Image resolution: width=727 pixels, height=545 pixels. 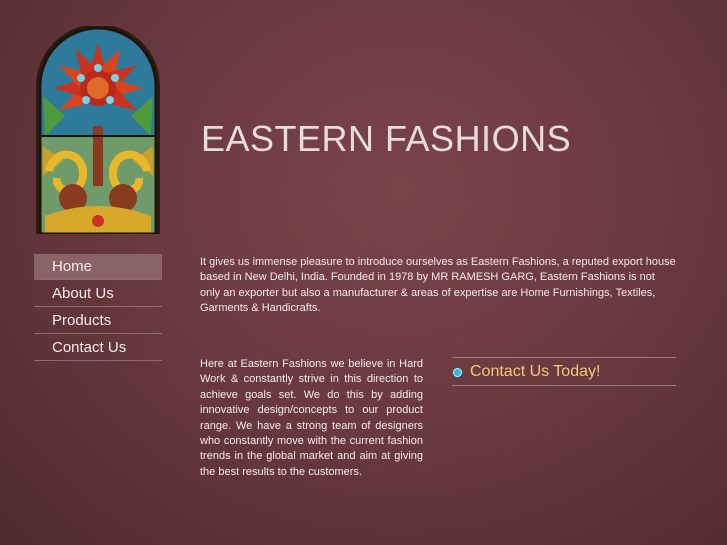 What do you see at coordinates (98, 321) in the screenshot?
I see `nav-item-products: Products` at bounding box center [98, 321].